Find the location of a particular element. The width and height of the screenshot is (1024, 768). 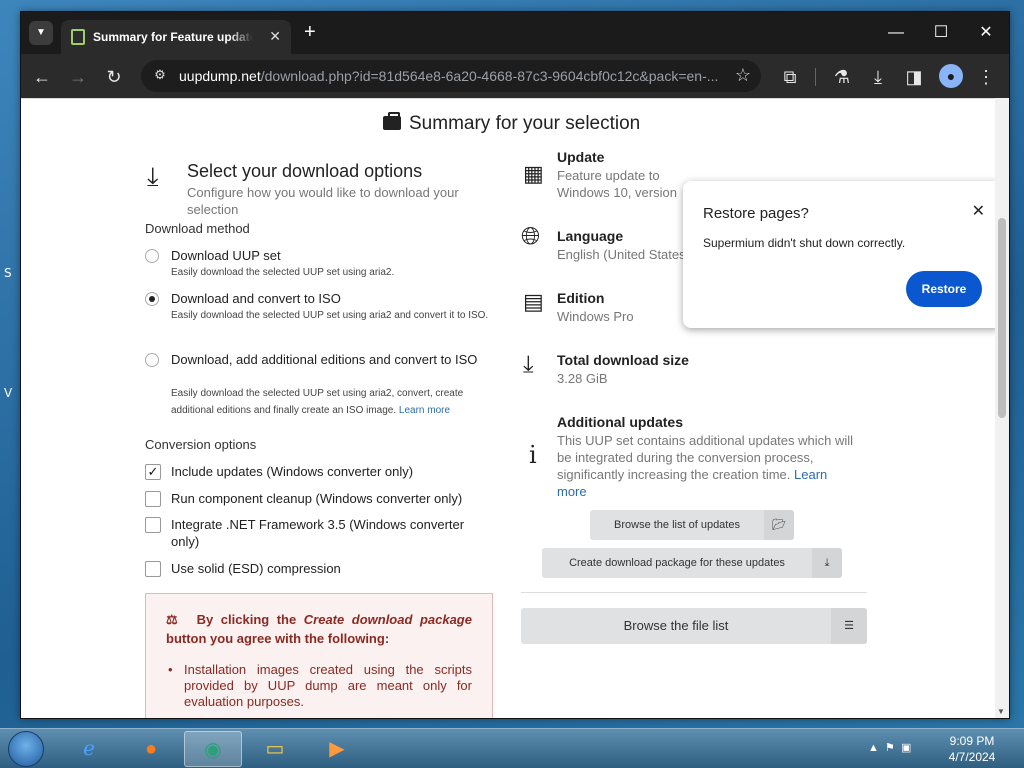

supermium-taskbar-icon: ◉ is located at coordinates (213, 749).